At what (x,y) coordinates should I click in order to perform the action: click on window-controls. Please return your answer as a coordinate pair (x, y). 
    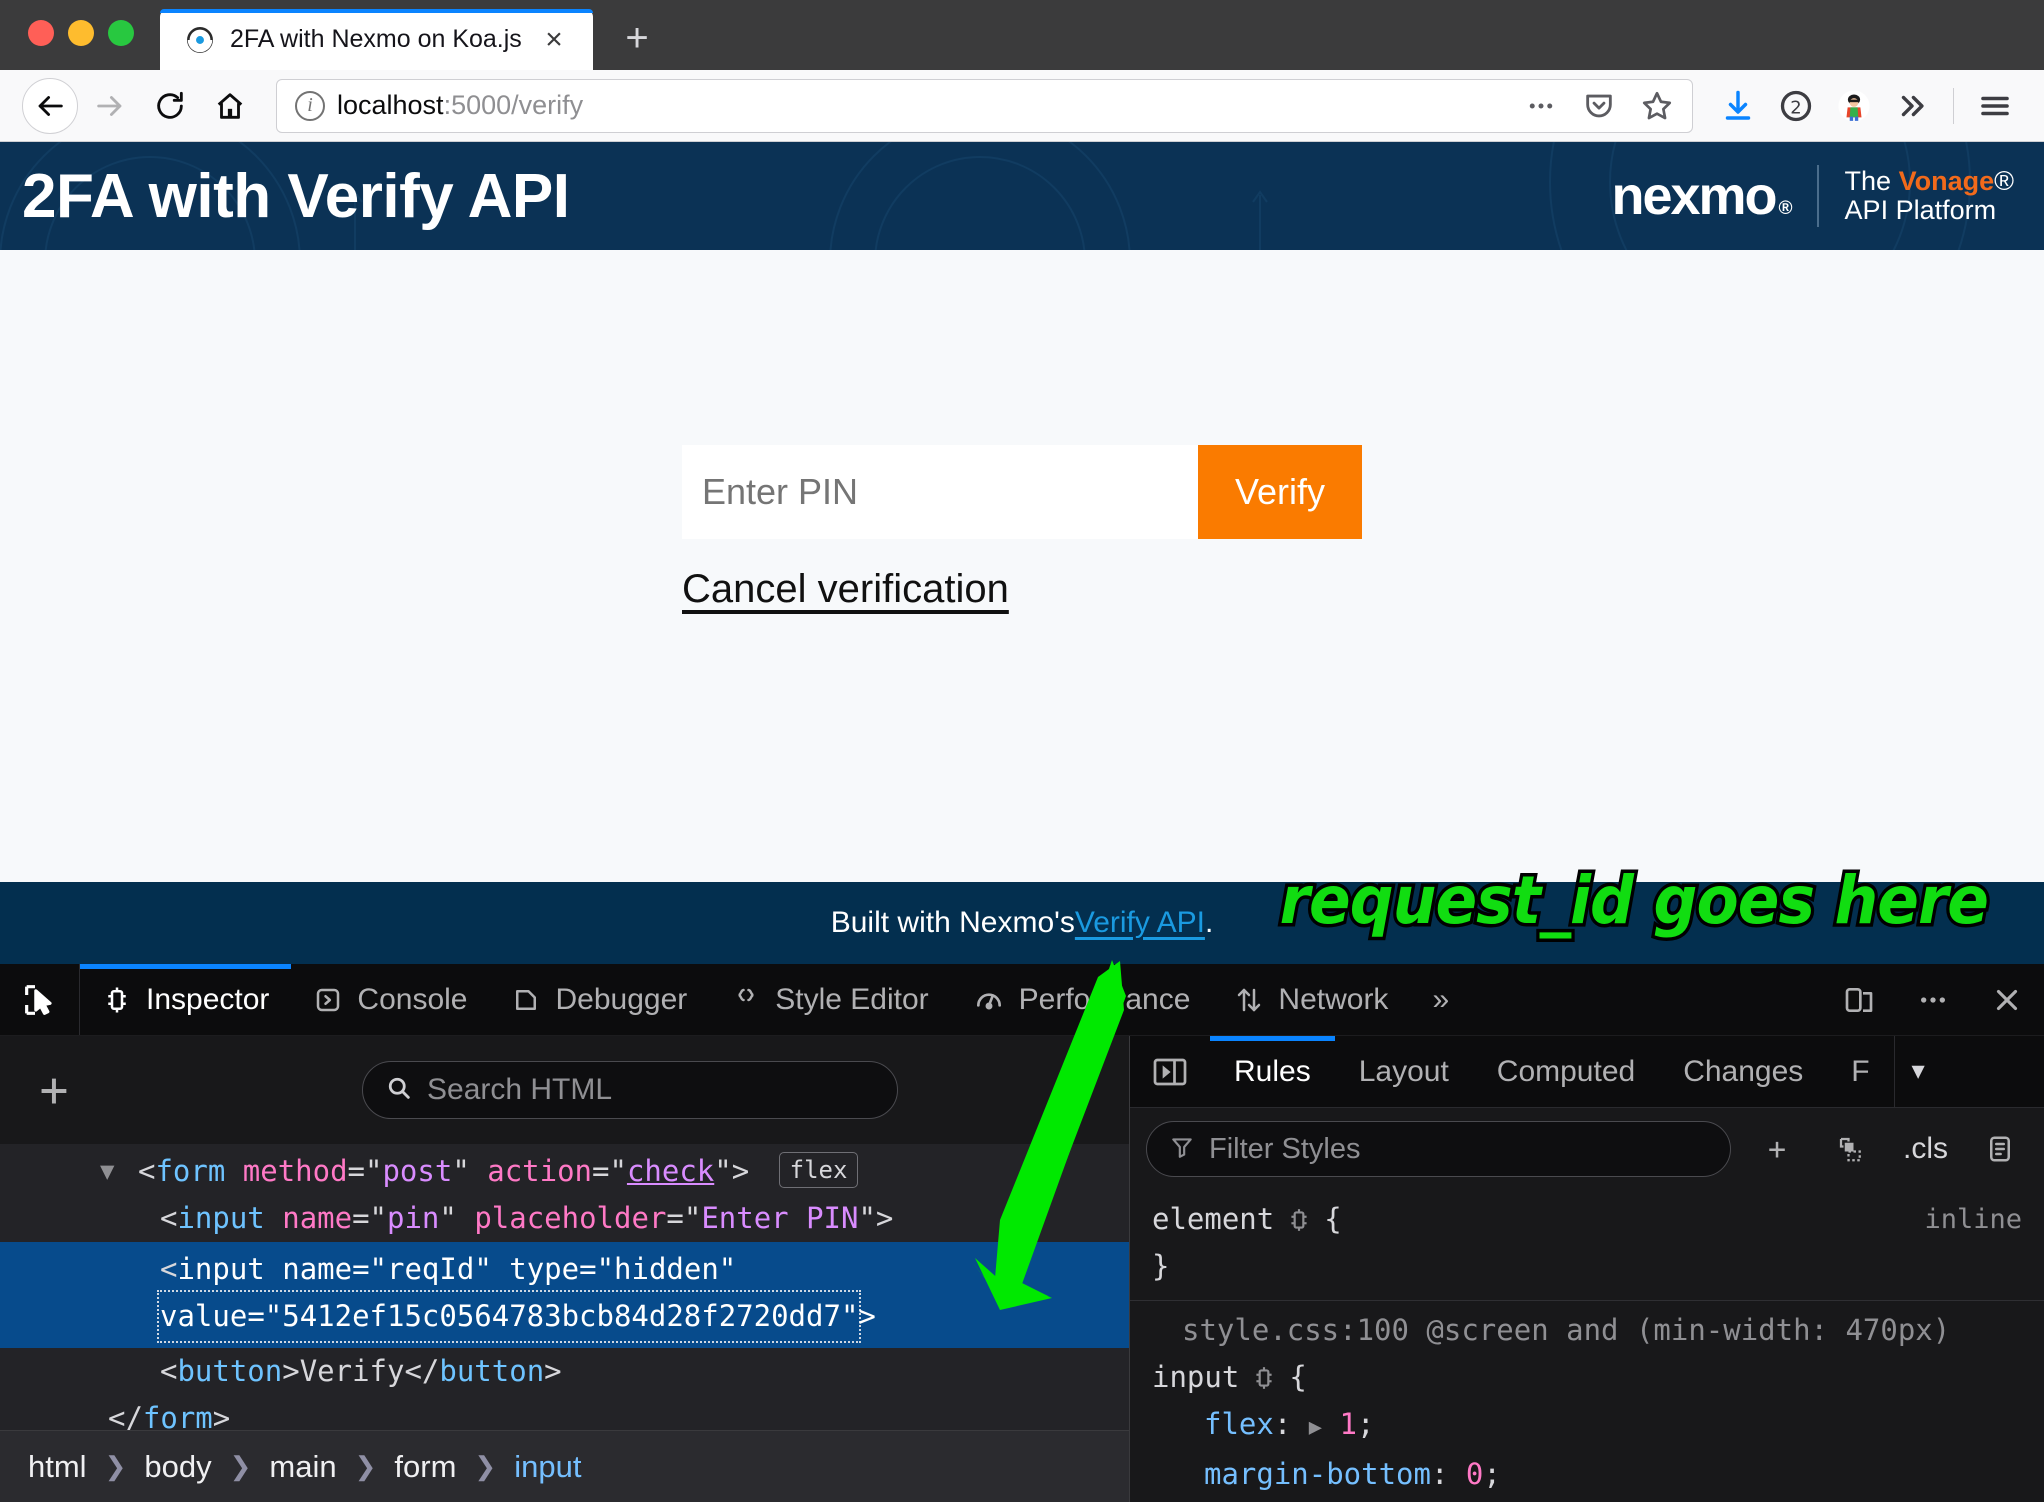
    Looking at the image, I should click on (78, 45).